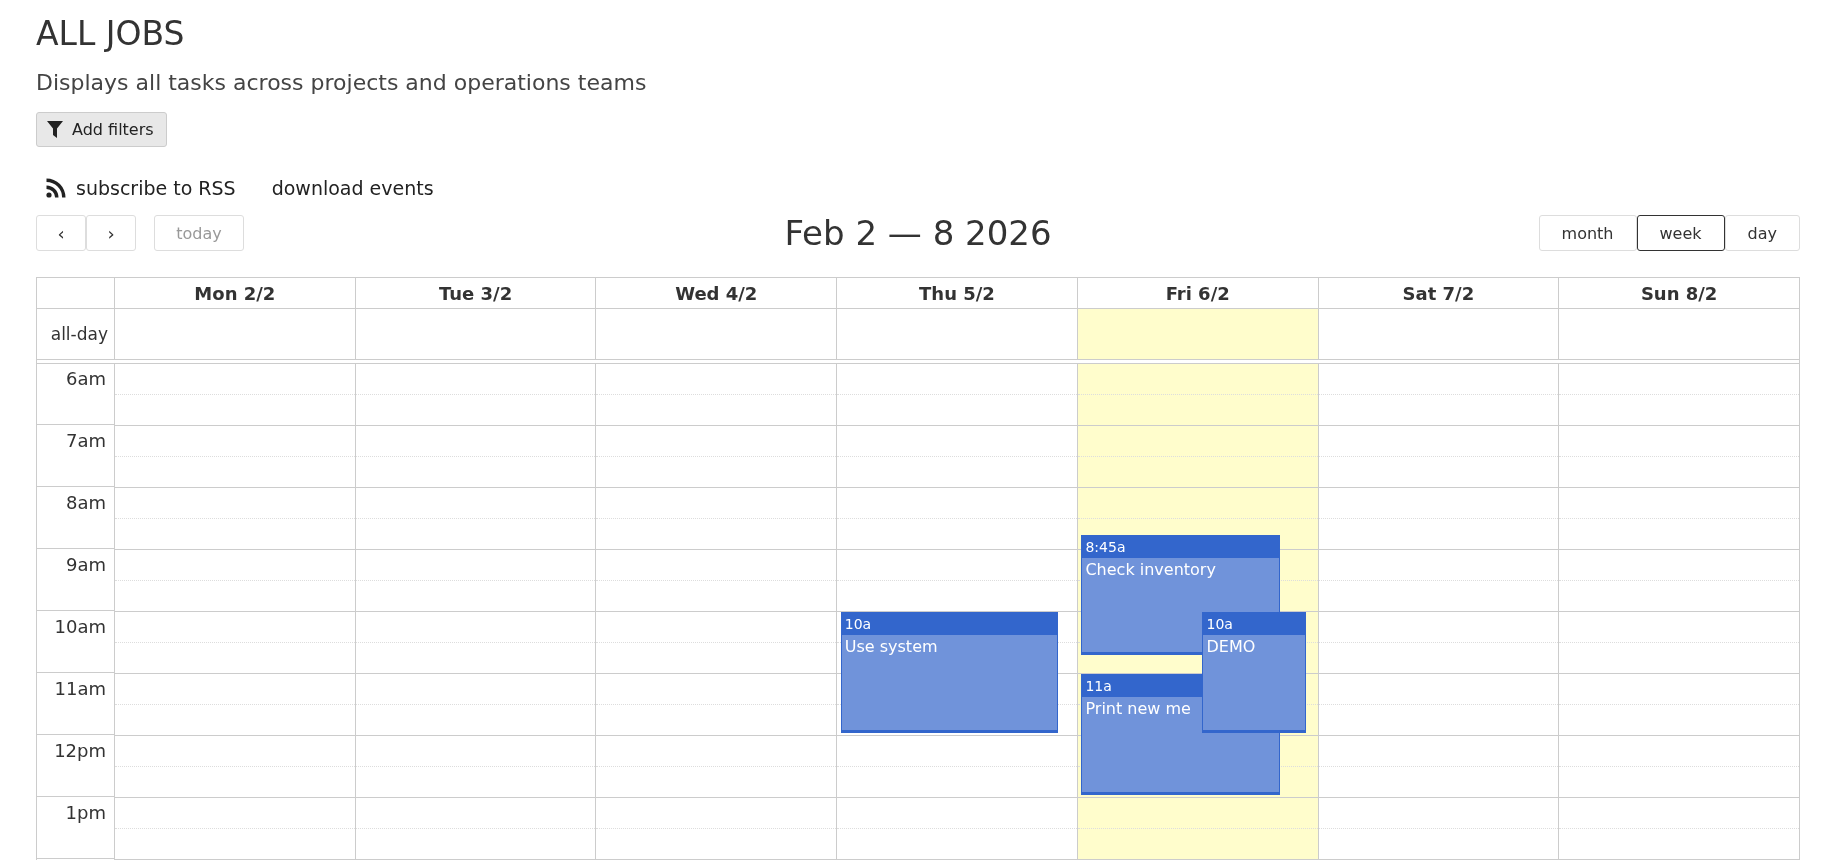 This screenshot has width=1843, height=860. I want to click on time-label: 10am, so click(80, 627).